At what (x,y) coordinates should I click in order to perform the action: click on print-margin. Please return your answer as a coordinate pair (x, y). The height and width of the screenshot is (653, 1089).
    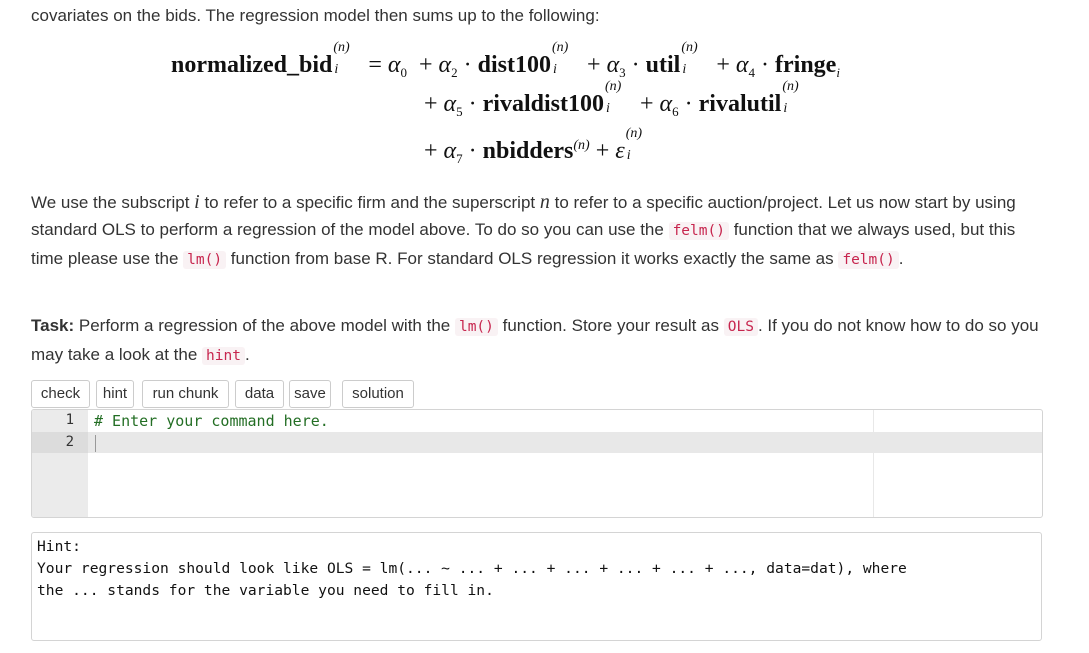
    Looking at the image, I should click on (873, 463).